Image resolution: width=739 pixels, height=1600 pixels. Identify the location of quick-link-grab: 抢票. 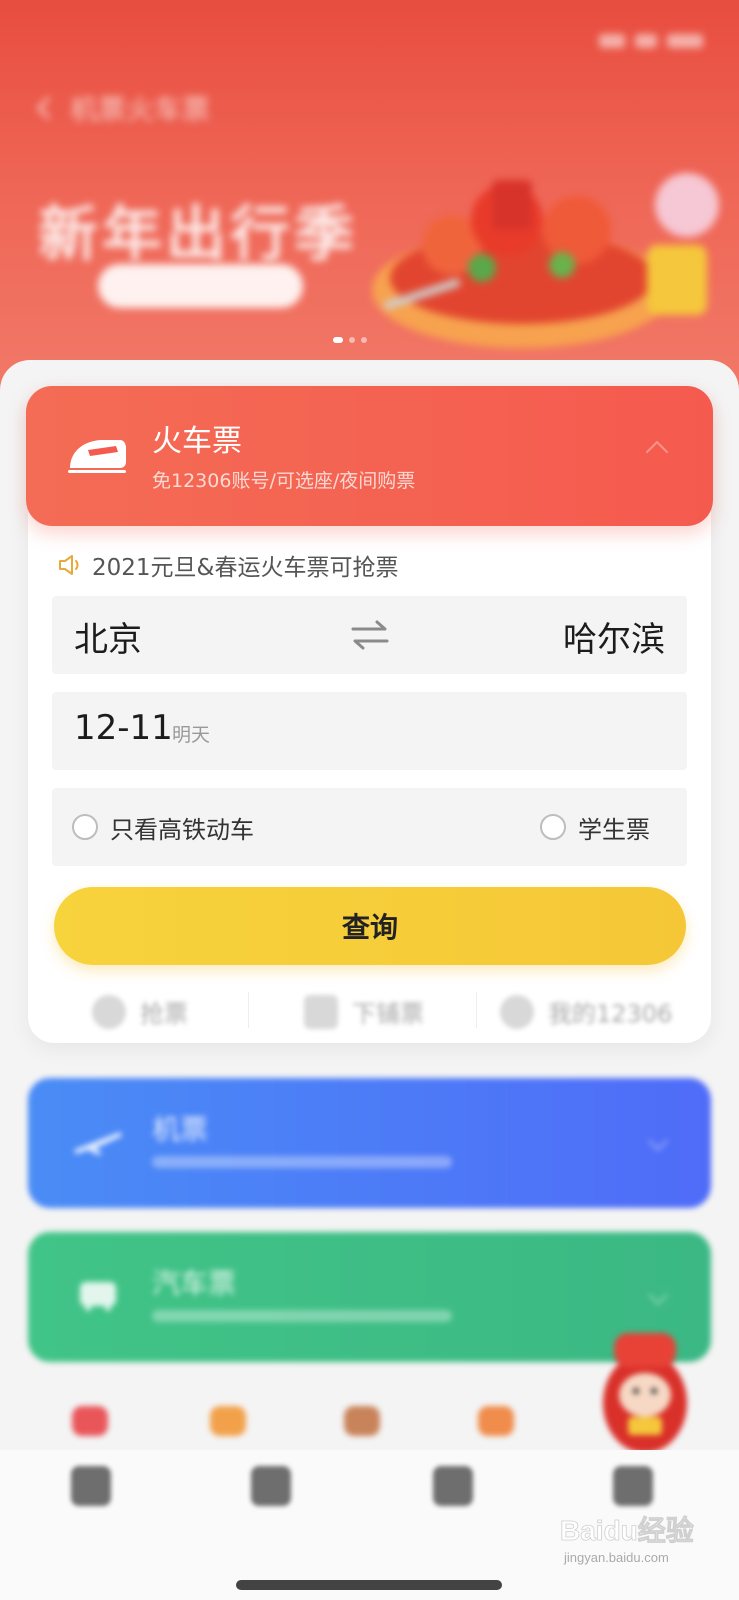
(140, 1011).